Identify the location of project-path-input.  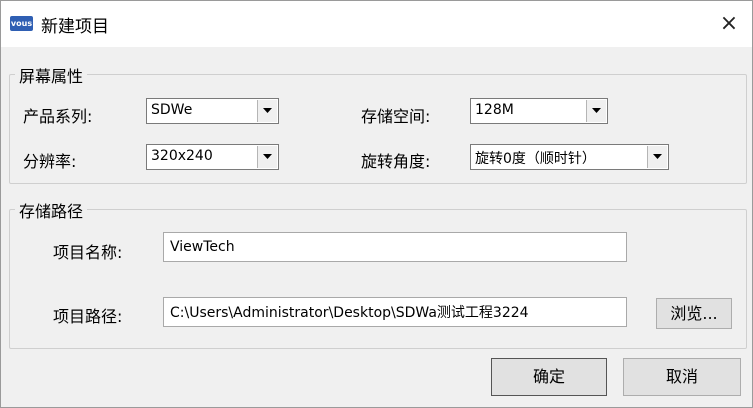
(395, 312).